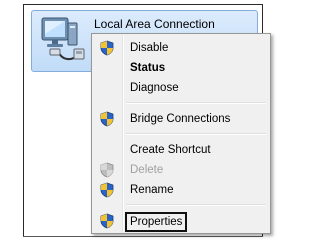  I want to click on menu-item-label: Properties, so click(156, 222).